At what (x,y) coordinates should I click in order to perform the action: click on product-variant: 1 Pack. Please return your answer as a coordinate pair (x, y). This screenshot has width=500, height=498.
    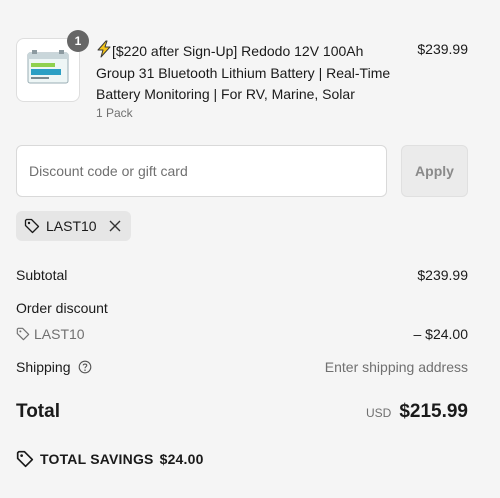
    Looking at the image, I should click on (114, 113).